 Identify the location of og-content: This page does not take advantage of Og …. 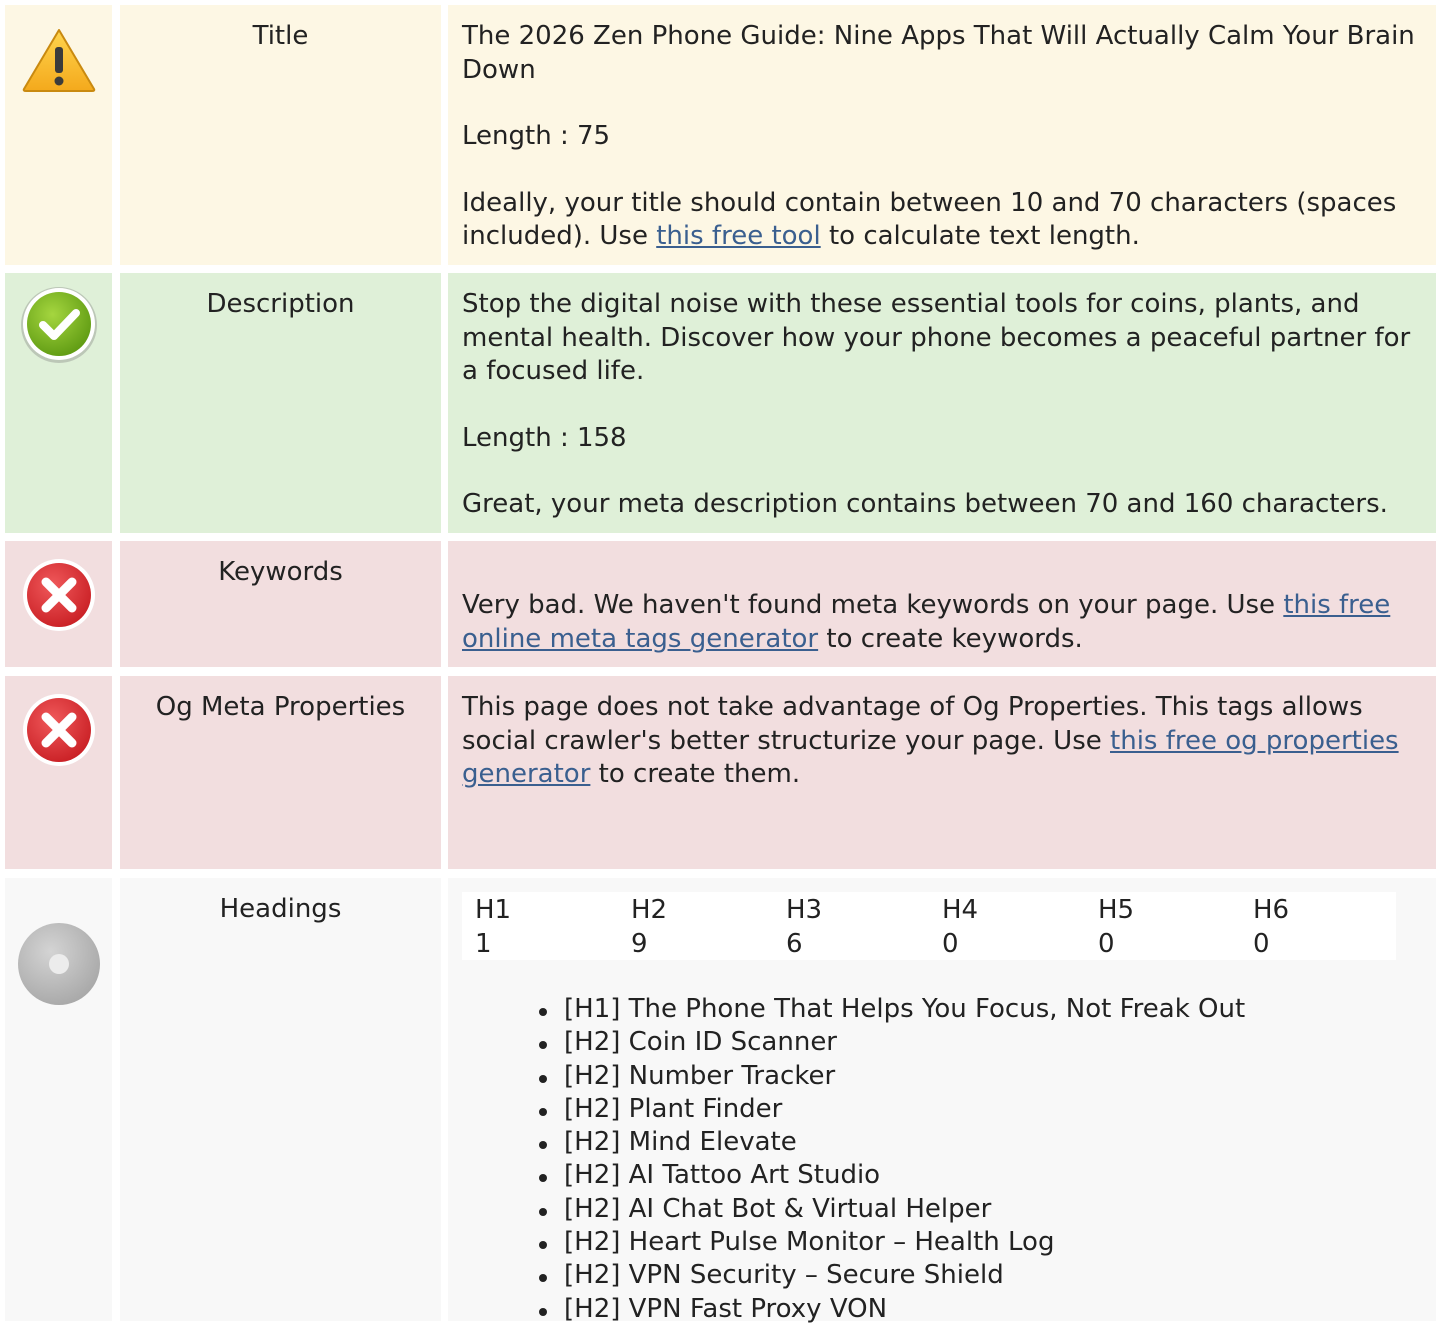
(942, 772).